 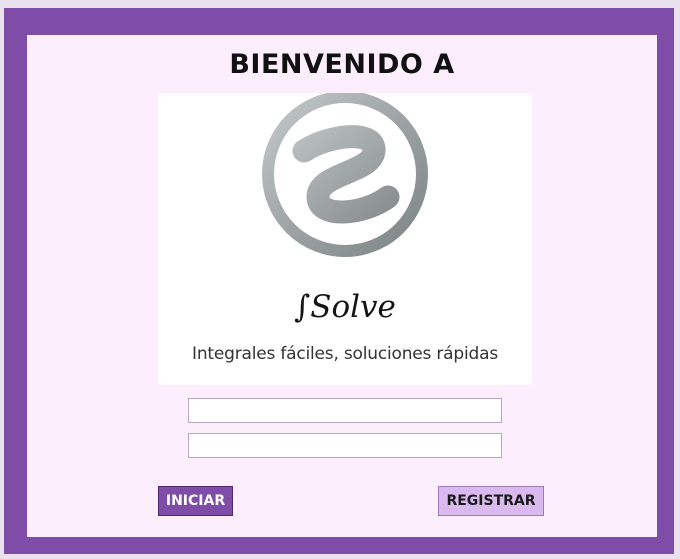 What do you see at coordinates (345, 307) in the screenshot?
I see `brand-name: ∫Solve` at bounding box center [345, 307].